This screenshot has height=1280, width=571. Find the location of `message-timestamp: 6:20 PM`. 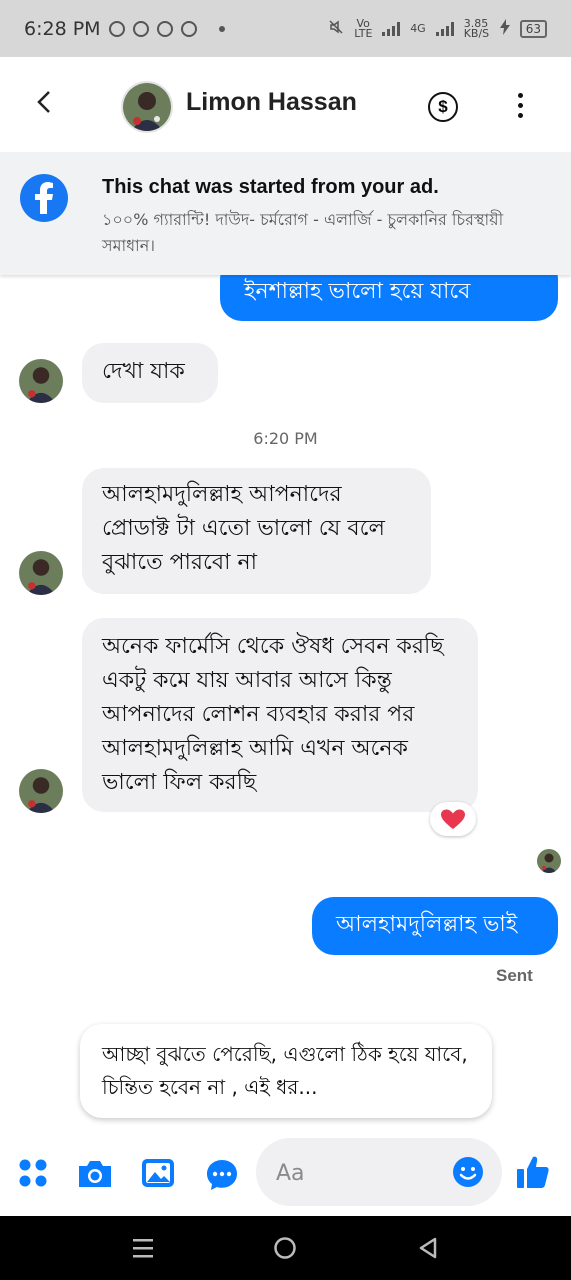

message-timestamp: 6:20 PM is located at coordinates (285, 438).